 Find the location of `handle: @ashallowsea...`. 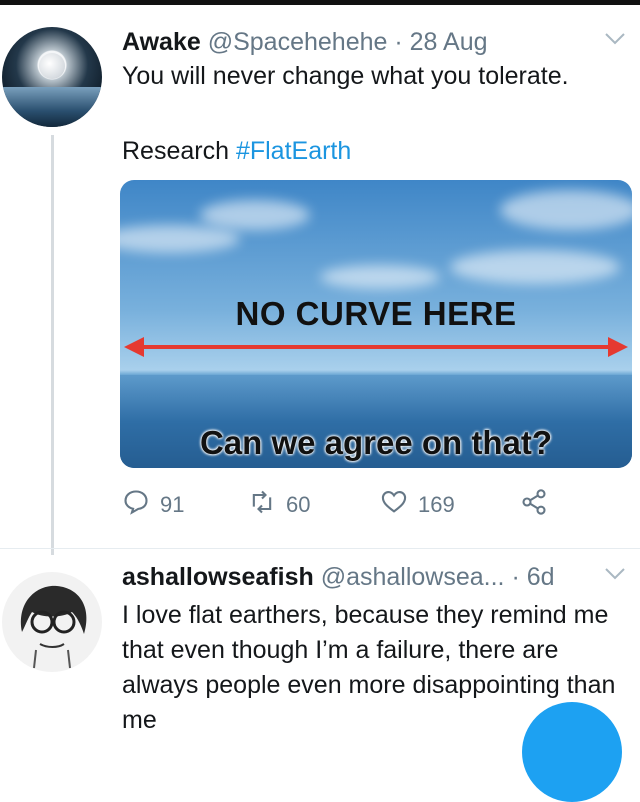

handle: @ashallowsea... is located at coordinates (413, 577).